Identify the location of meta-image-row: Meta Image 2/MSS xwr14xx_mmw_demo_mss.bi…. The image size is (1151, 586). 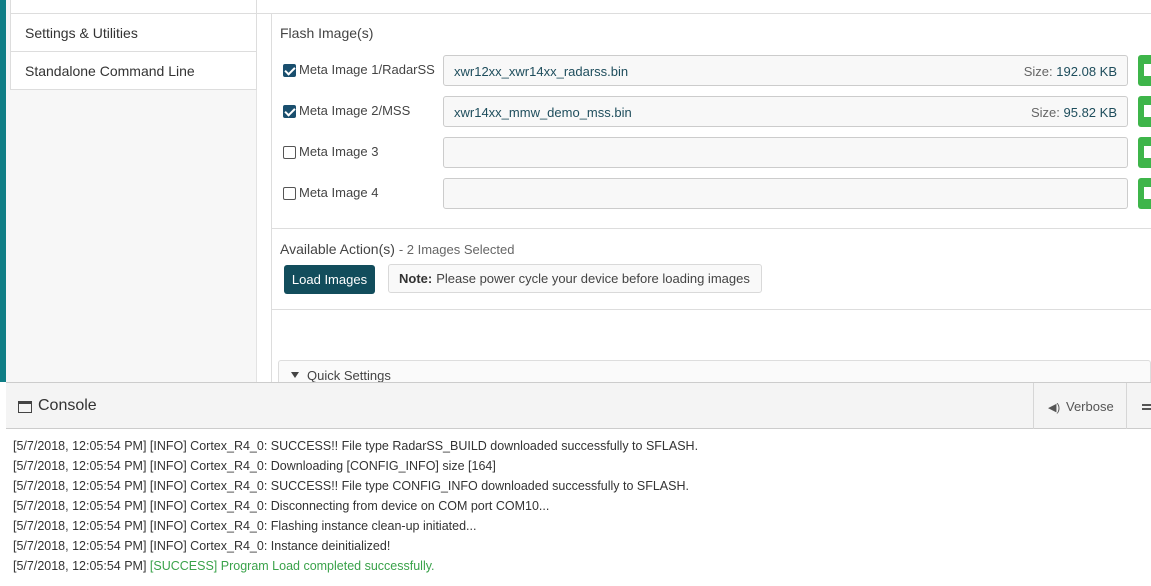
(715, 112).